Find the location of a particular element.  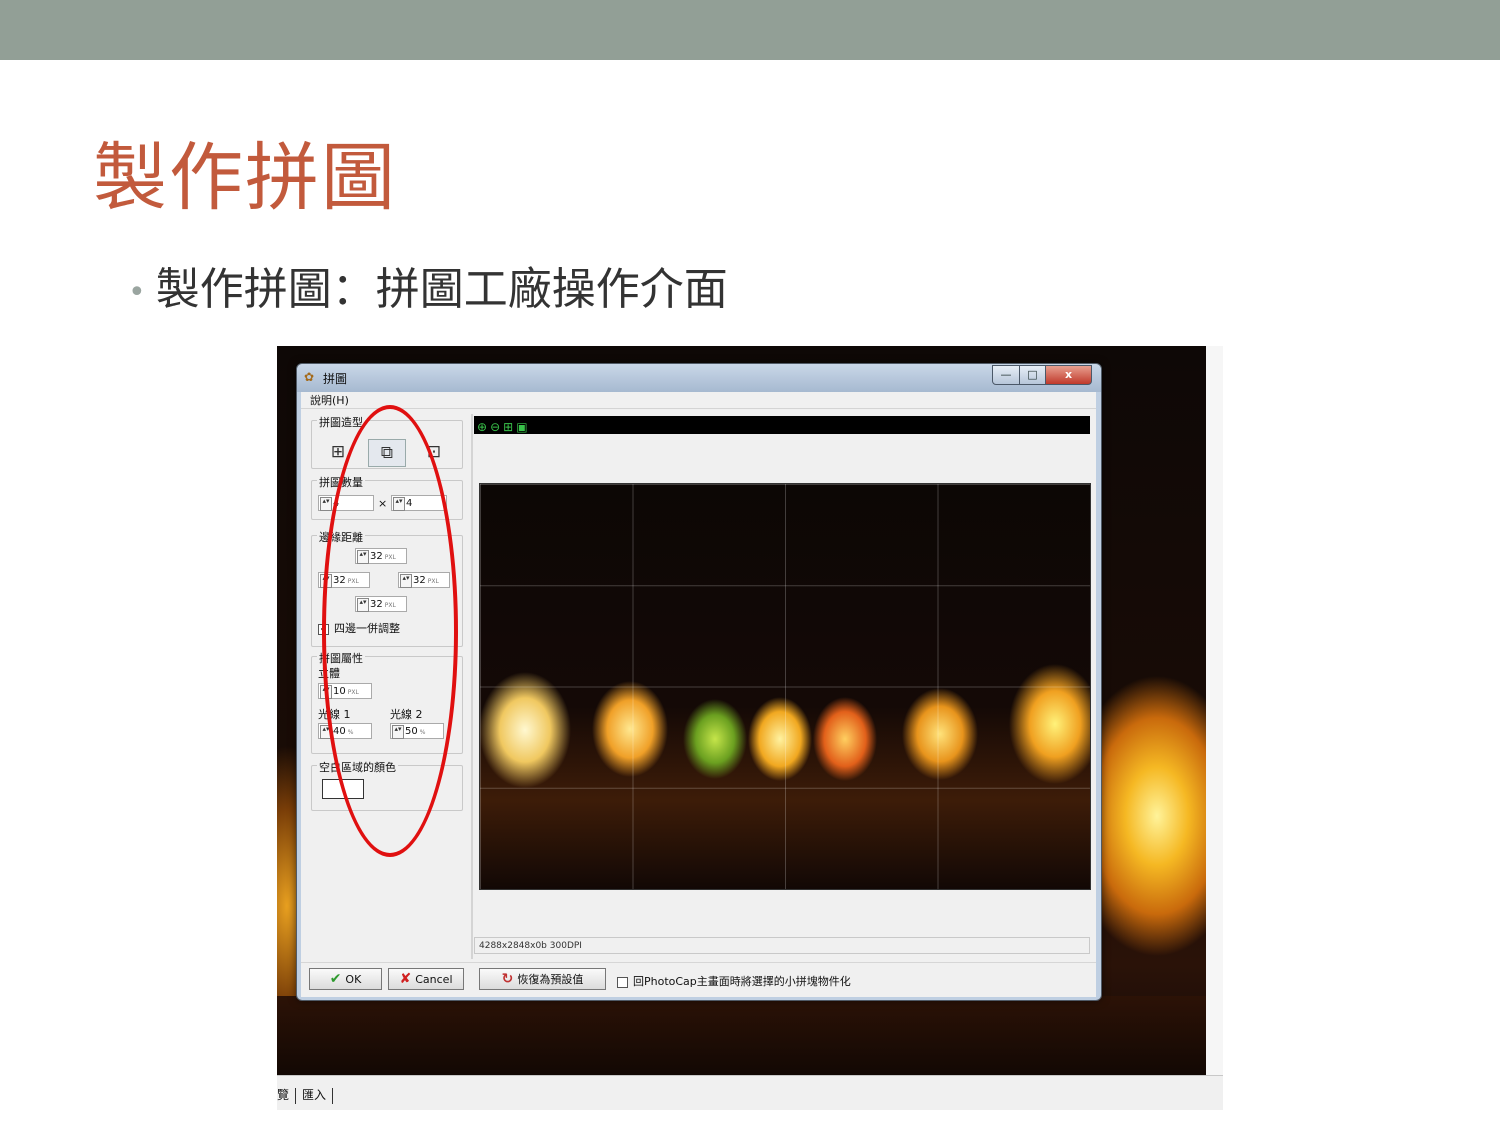

group-label-puzzle-type: 拼圖造型 is located at coordinates (341, 422).